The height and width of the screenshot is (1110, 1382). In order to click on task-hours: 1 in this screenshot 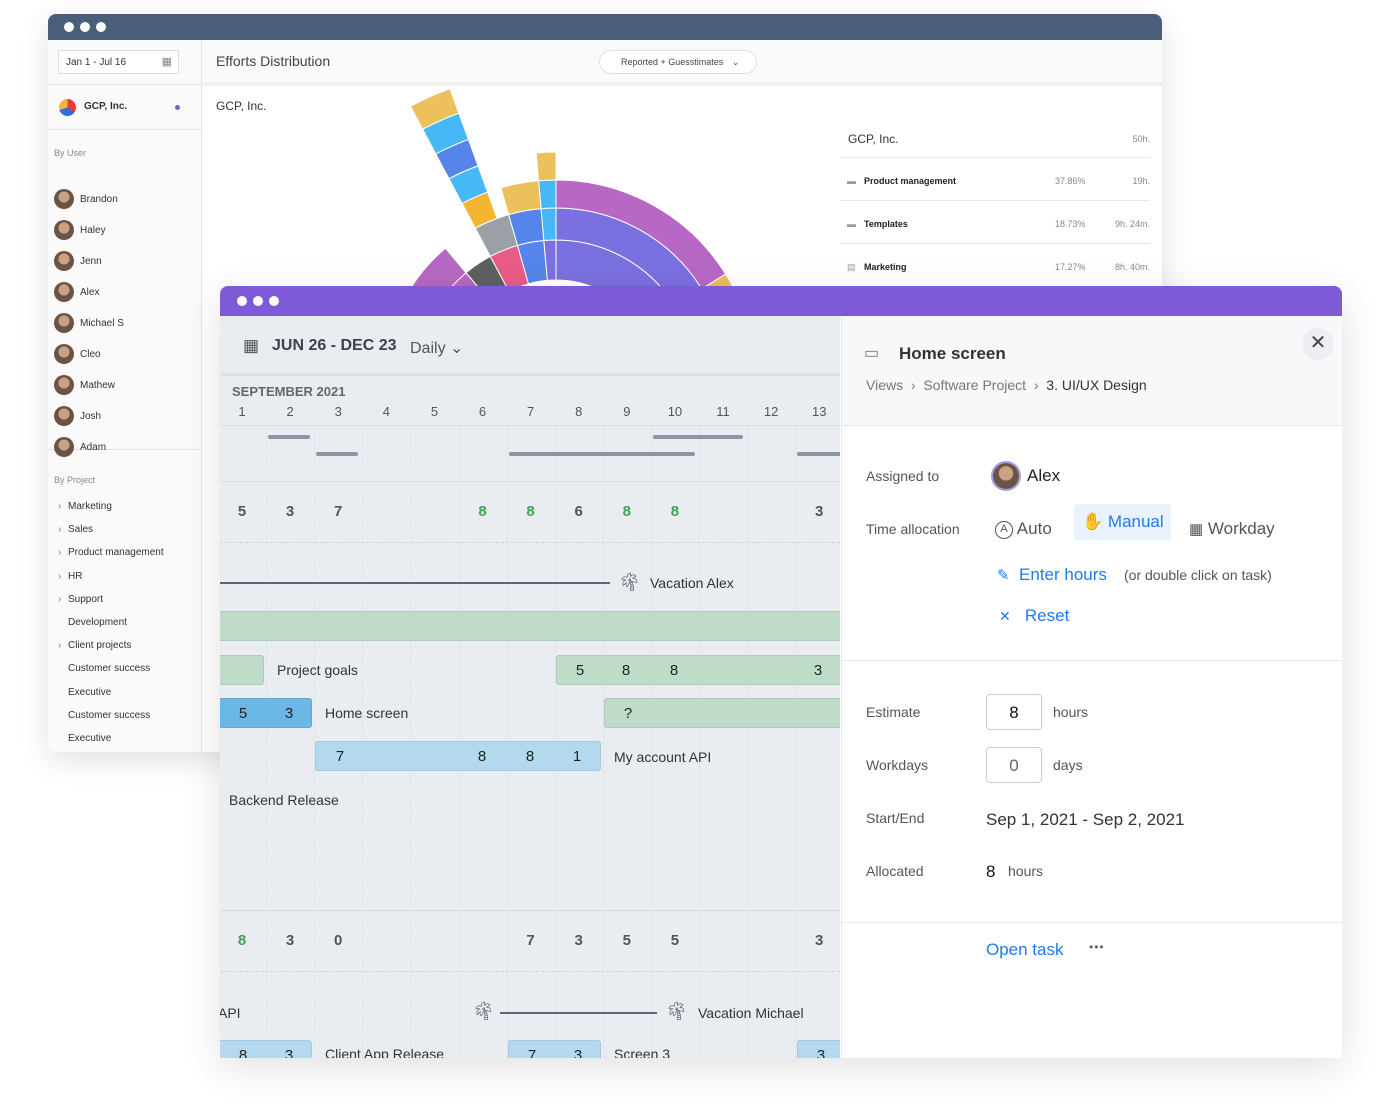, I will do `click(577, 756)`.